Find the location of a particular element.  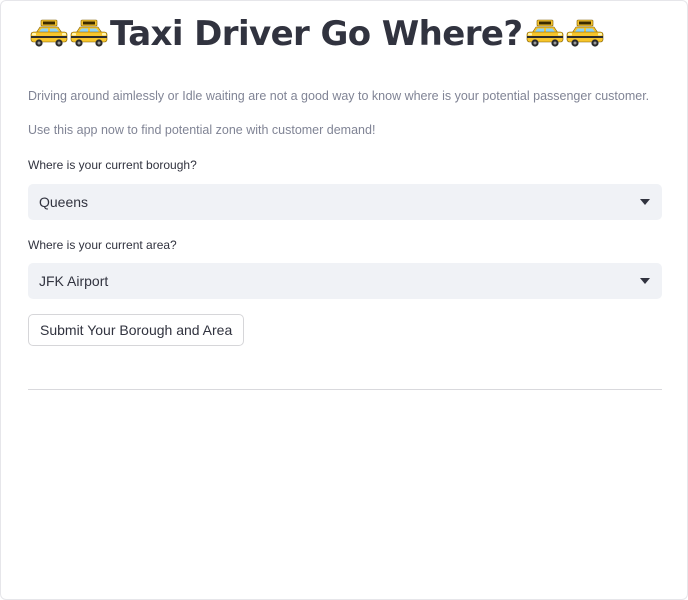

title-leading-icons is located at coordinates (68, 34).